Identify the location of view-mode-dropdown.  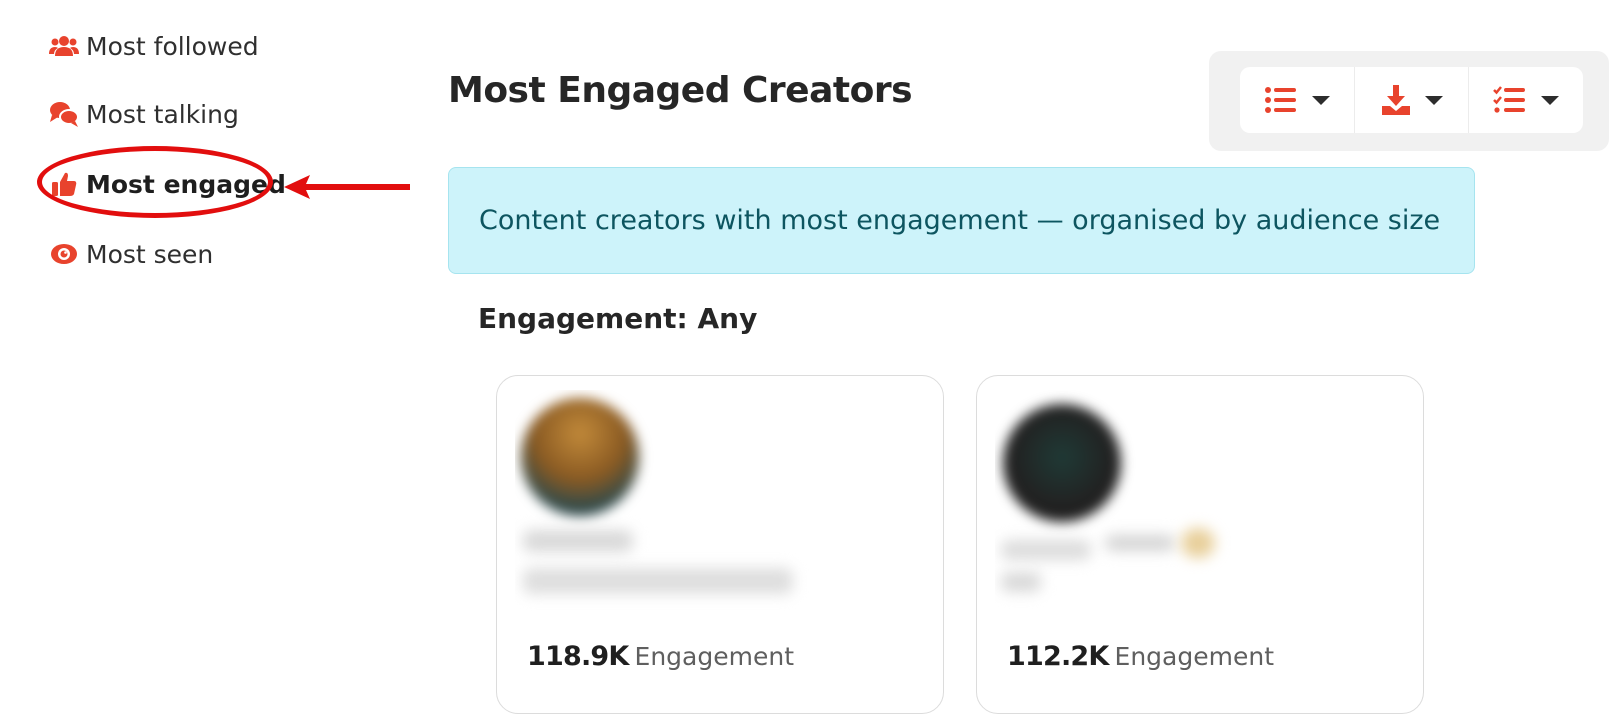
(1297, 100).